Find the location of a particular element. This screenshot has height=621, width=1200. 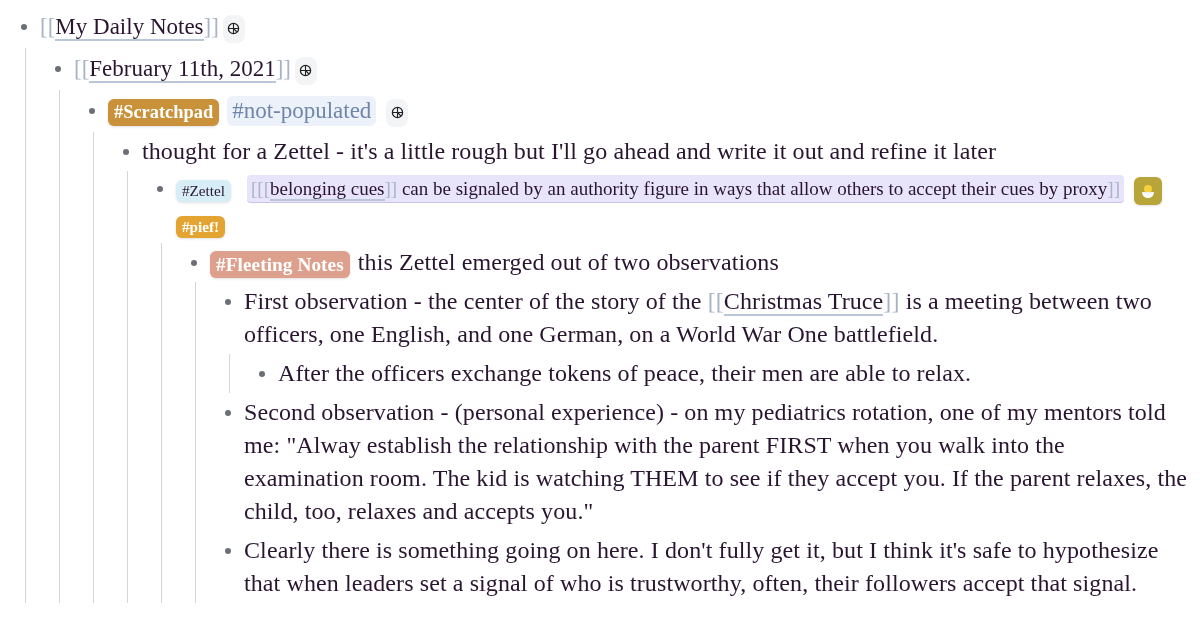

page-link: February 11th, 2021 is located at coordinates (182, 69).